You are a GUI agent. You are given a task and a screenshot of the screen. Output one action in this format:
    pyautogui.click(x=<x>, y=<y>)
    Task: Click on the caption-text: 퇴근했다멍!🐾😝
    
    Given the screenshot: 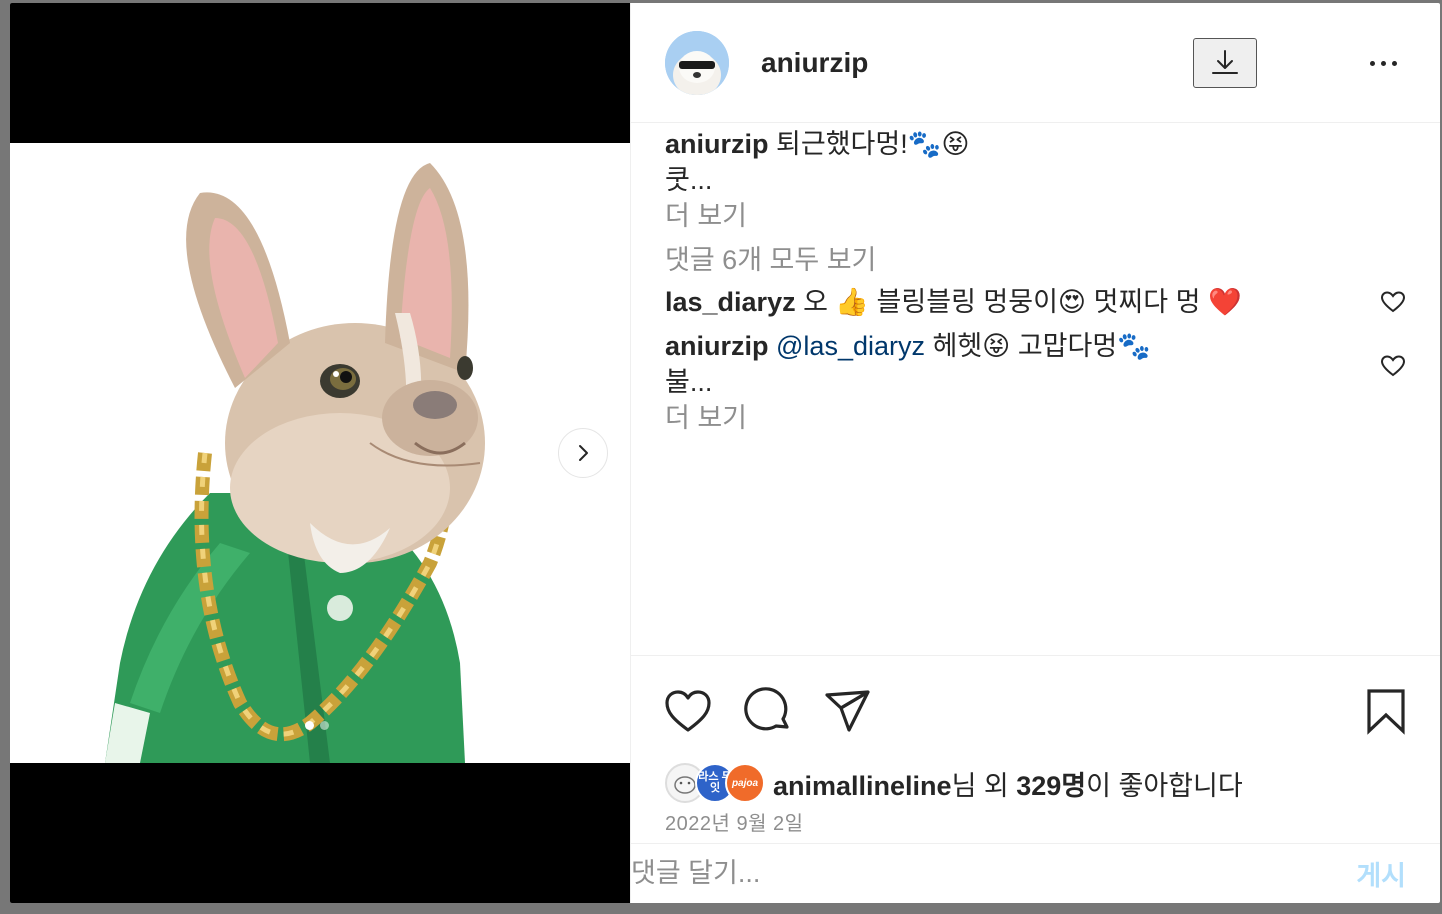 What is the action you would take?
    pyautogui.click(x=869, y=144)
    